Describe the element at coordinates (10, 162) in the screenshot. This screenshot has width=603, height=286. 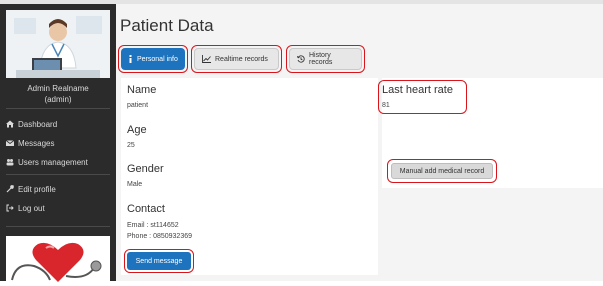
I see `users-icon` at that location.